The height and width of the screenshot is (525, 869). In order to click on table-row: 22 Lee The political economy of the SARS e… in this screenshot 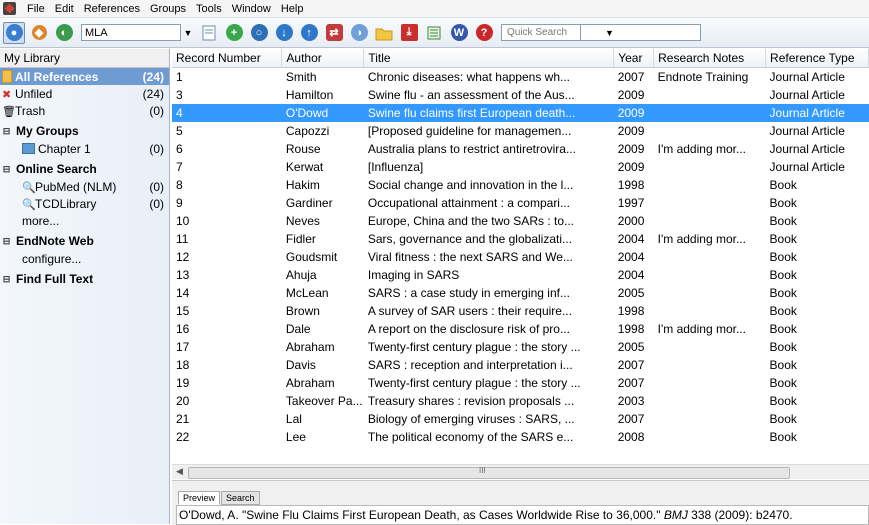, I will do `click(520, 437)`.